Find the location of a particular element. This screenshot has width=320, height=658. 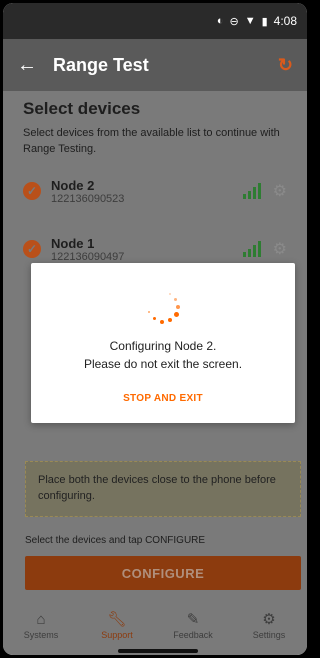

device-name: Node 2 is located at coordinates (73, 185).